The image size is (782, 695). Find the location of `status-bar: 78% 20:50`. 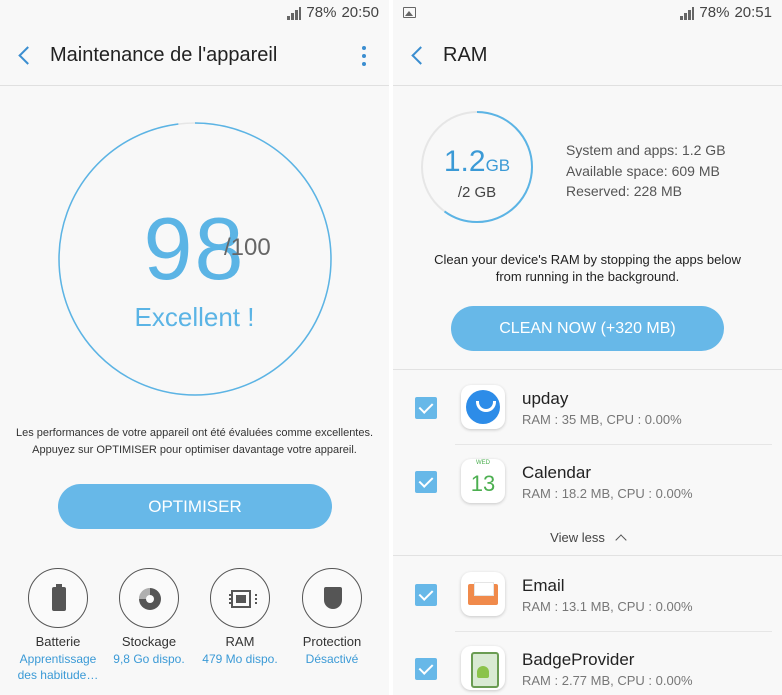

status-bar: 78% 20:50 is located at coordinates (194, 14).